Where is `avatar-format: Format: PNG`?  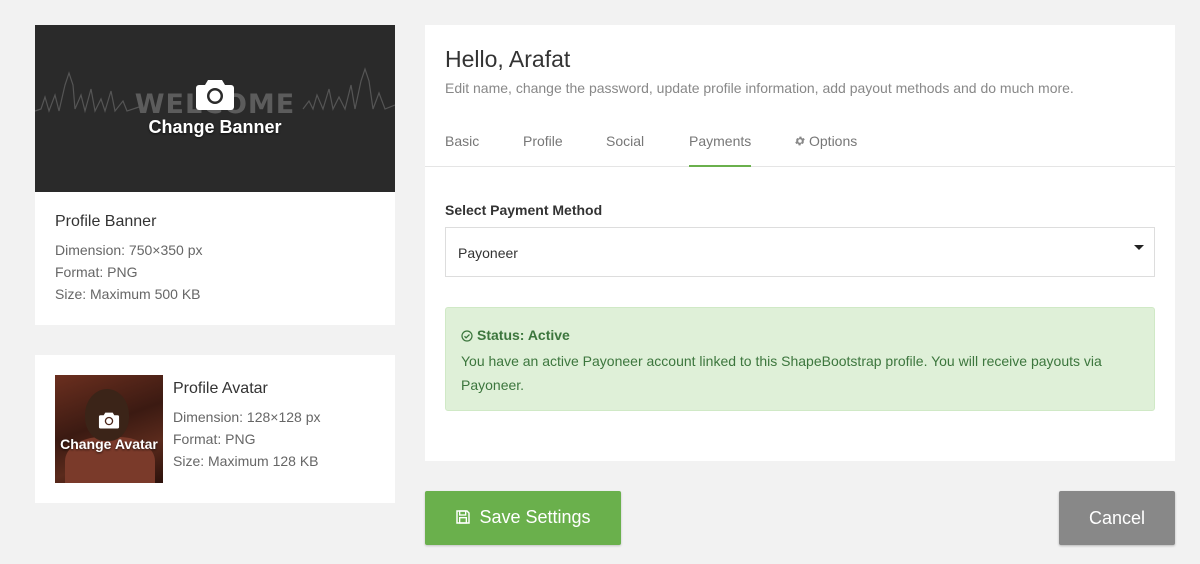
avatar-format: Format: PNG is located at coordinates (214, 439).